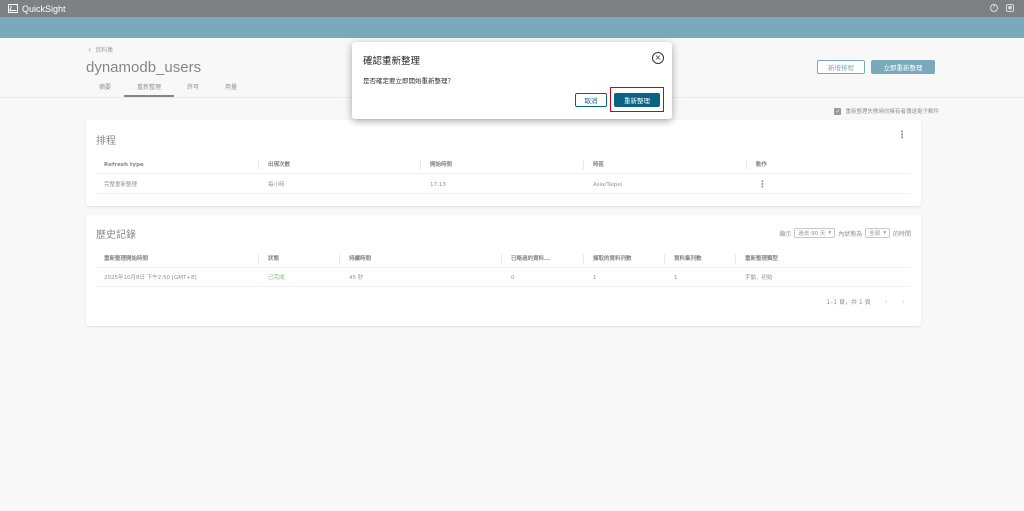  Describe the element at coordinates (408, 81) in the screenshot. I see `dialog-message: 是否確定要立即開始重新整理？` at that location.